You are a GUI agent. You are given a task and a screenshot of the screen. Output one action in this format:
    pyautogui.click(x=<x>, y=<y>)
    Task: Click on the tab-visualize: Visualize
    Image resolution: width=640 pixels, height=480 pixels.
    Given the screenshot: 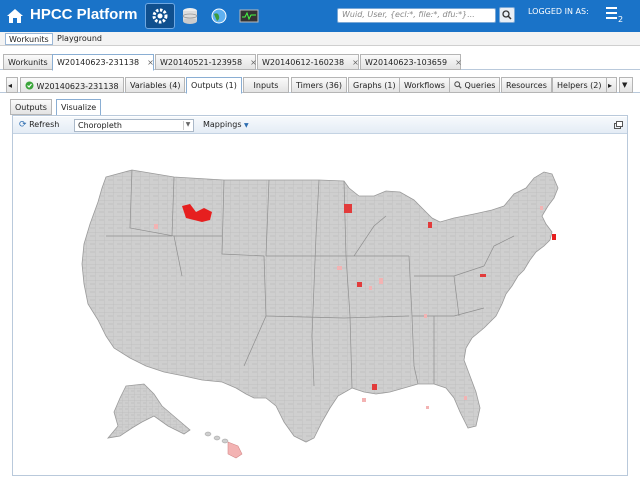 What is the action you would take?
    pyautogui.click(x=79, y=107)
    